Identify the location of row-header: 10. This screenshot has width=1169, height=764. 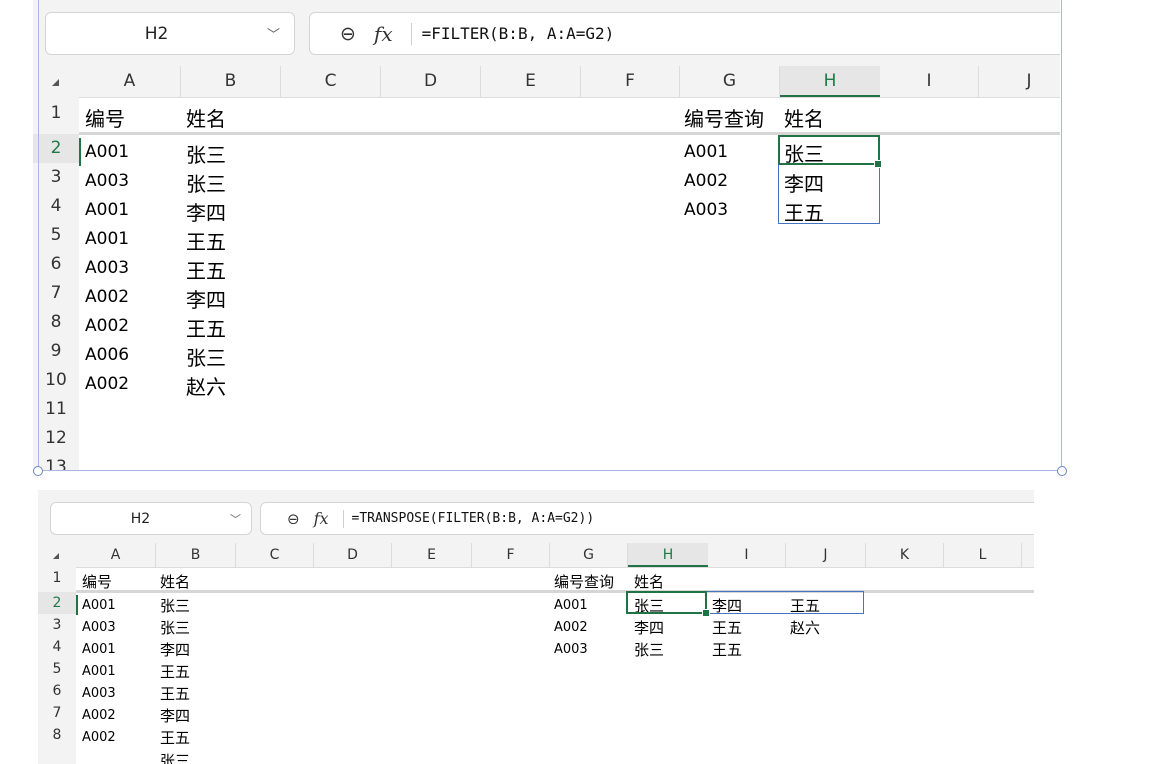
(56, 380).